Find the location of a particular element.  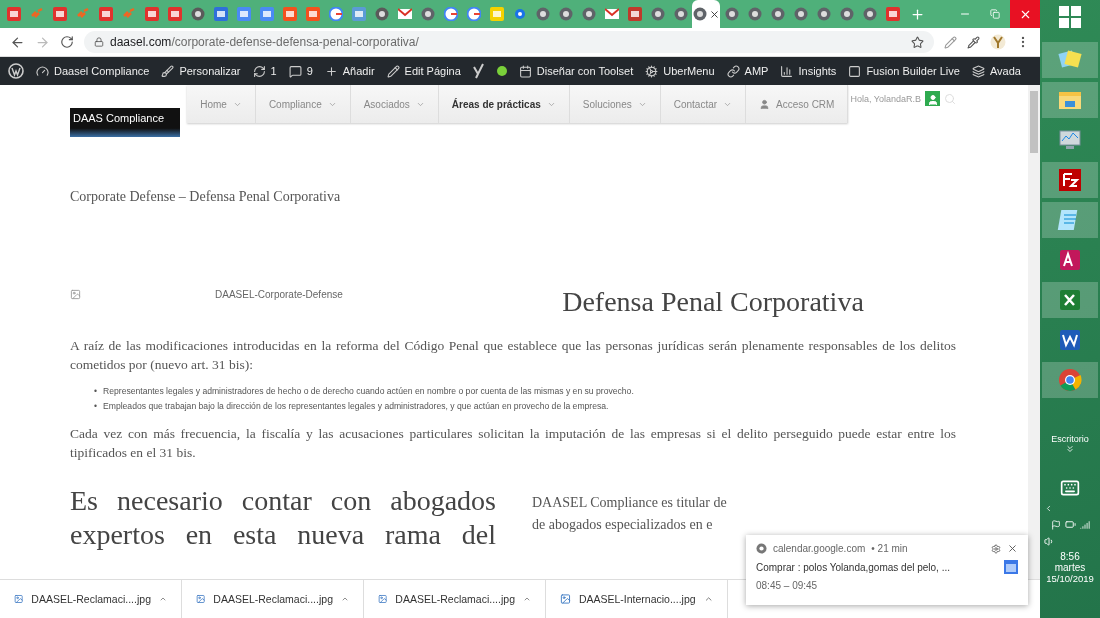

chevron-icon is located at coordinates (1048, 508).